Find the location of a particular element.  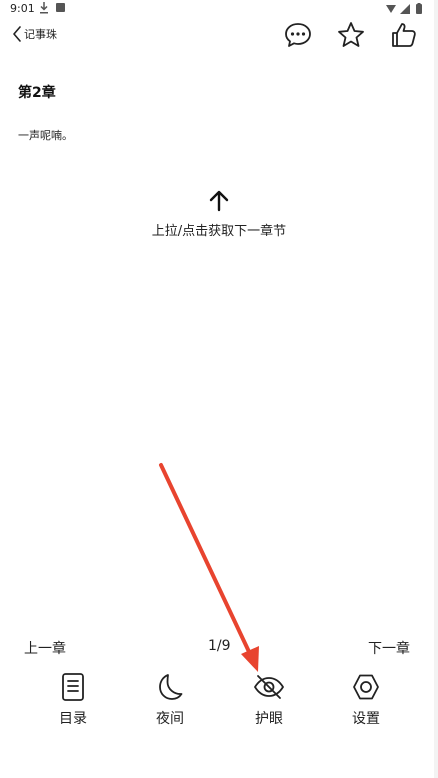

star-icon is located at coordinates (351, 35).